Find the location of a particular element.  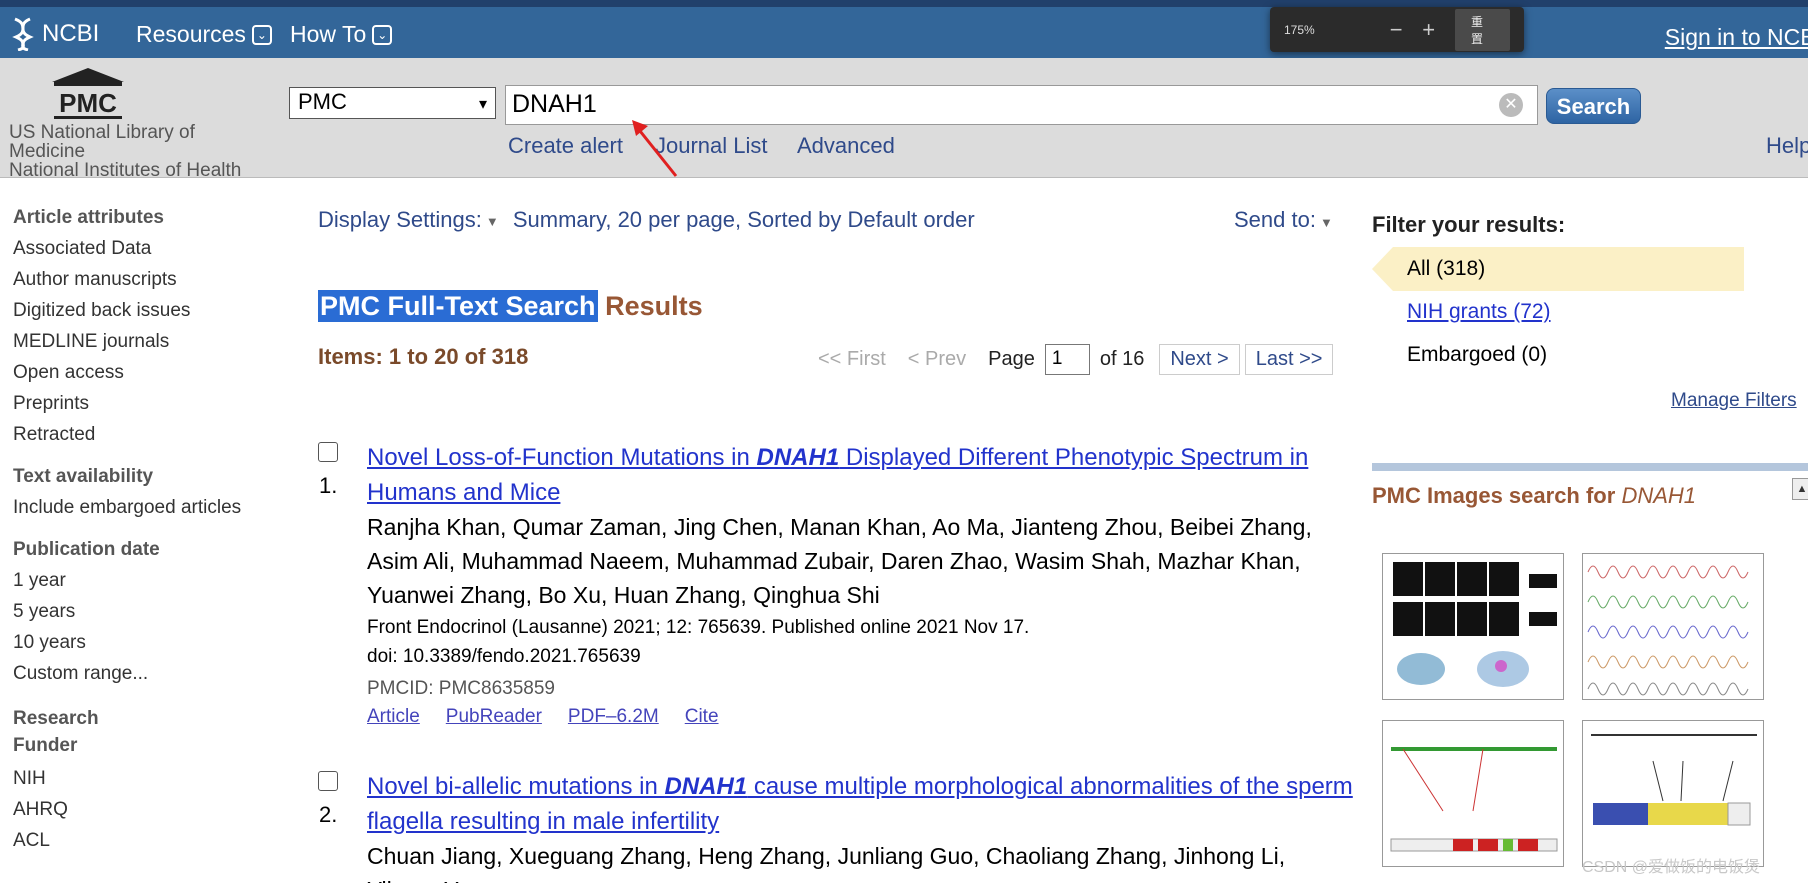

items-count: Items: 1 to 20 of 318 is located at coordinates (423, 356).